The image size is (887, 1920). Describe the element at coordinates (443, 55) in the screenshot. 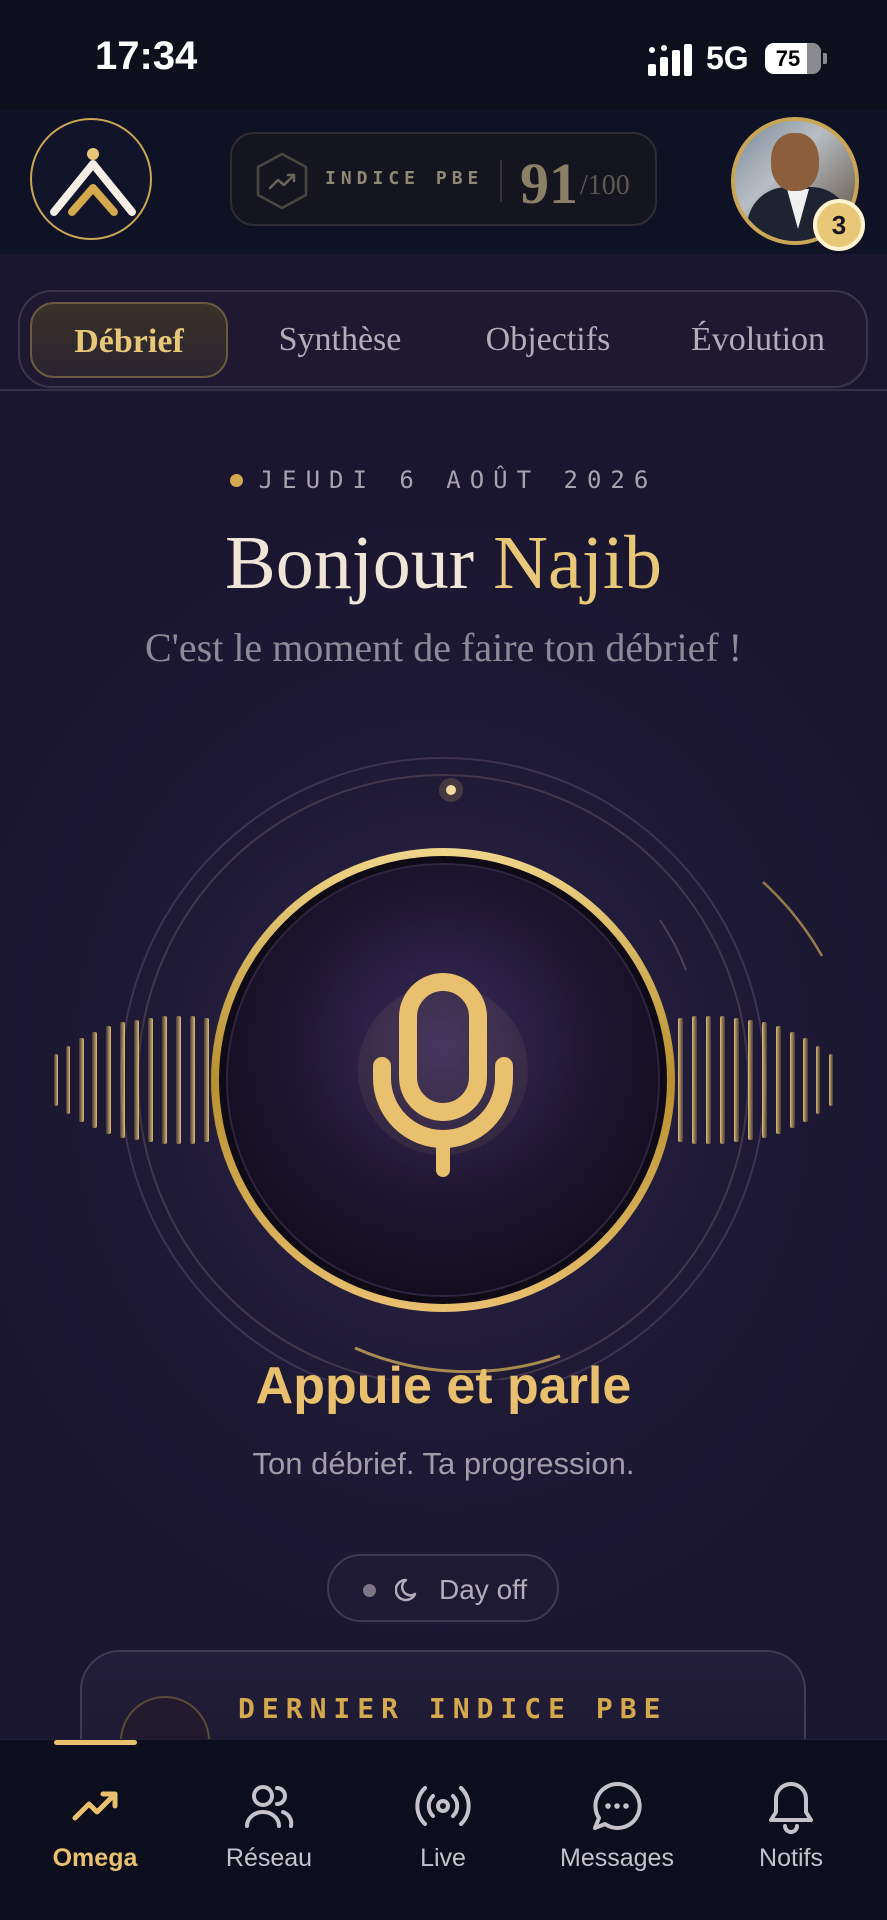

I see `status-bar: 17:34 5G 75` at that location.